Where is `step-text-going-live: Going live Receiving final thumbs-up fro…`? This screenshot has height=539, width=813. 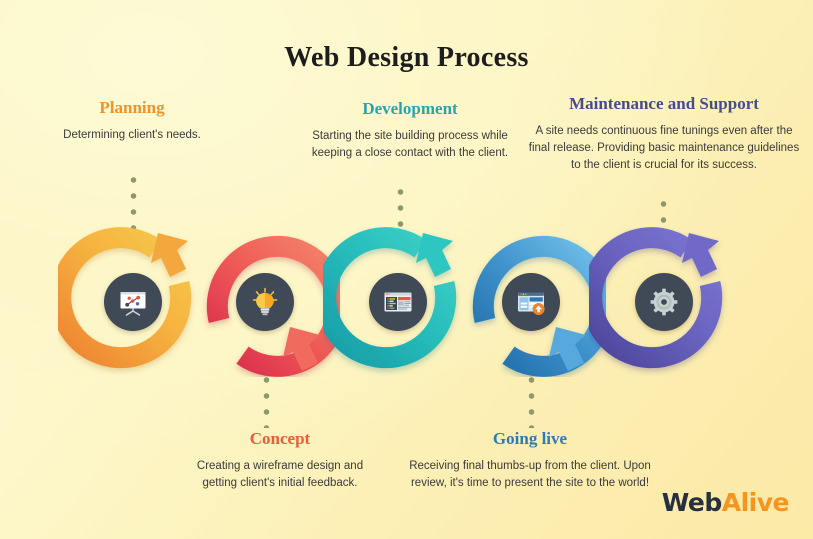 step-text-going-live: Going live Receiving final thumbs-up fro… is located at coordinates (530, 460).